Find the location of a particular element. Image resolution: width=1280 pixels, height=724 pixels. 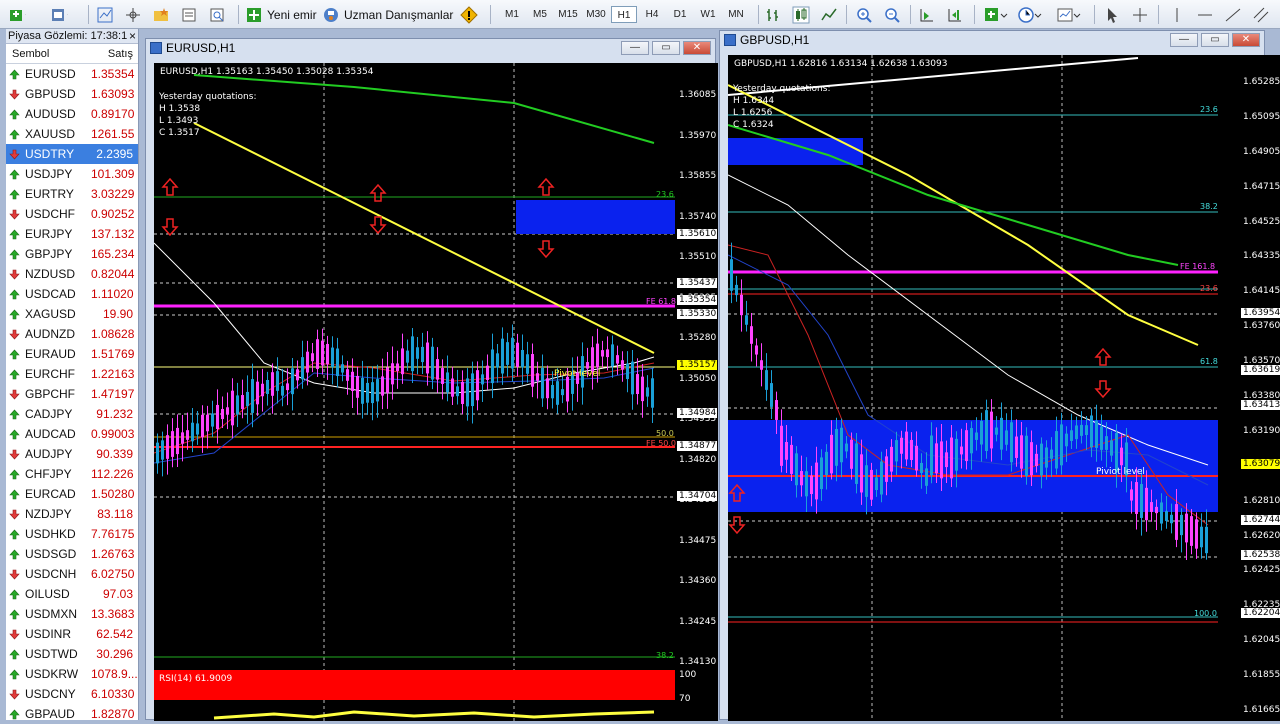

indicators-button is located at coordinates (996, 14).